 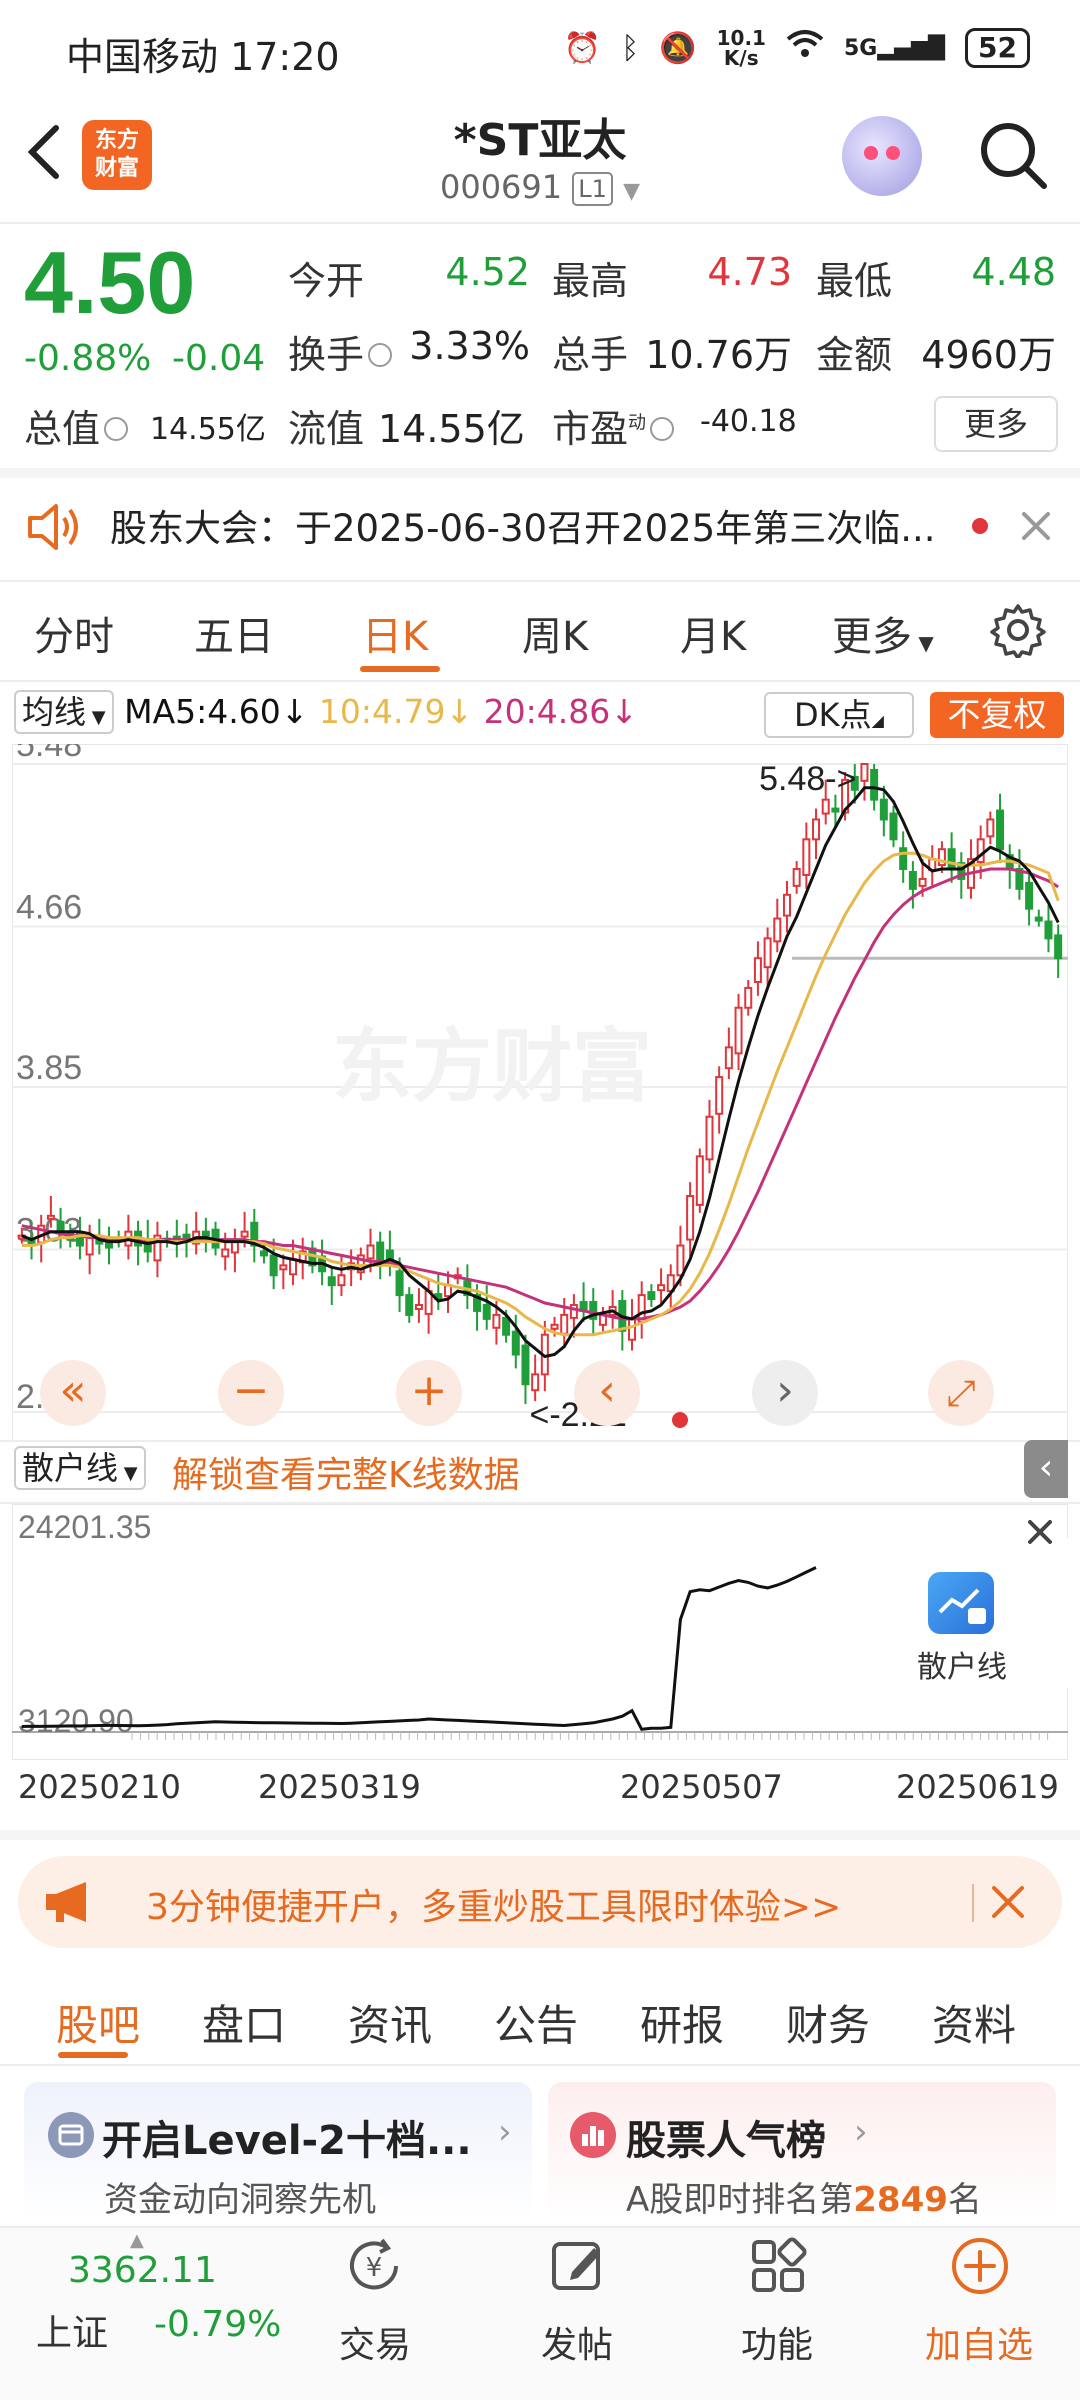 I want to click on prev-button: ‹, so click(x=607, y=1393).